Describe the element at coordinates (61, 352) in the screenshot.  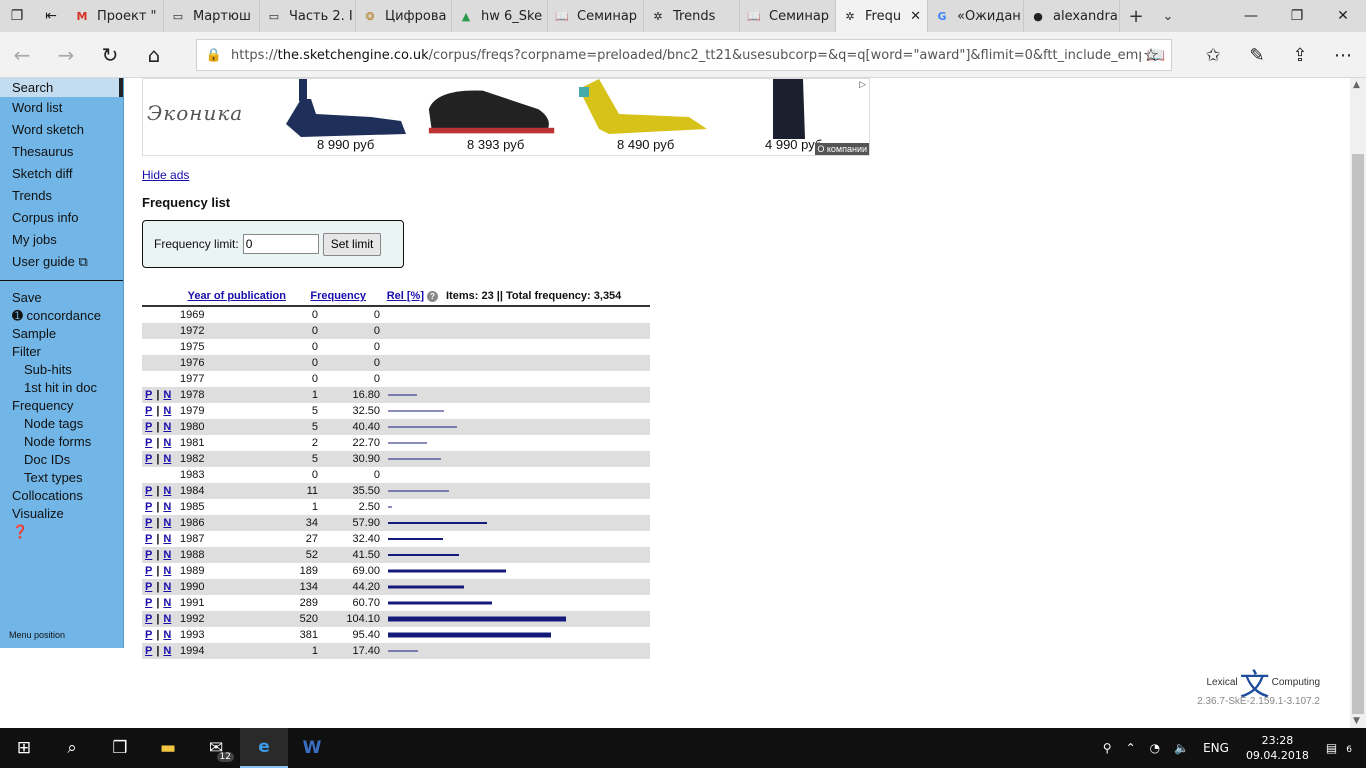
I see `sidebar-item-filter: Filter` at that location.